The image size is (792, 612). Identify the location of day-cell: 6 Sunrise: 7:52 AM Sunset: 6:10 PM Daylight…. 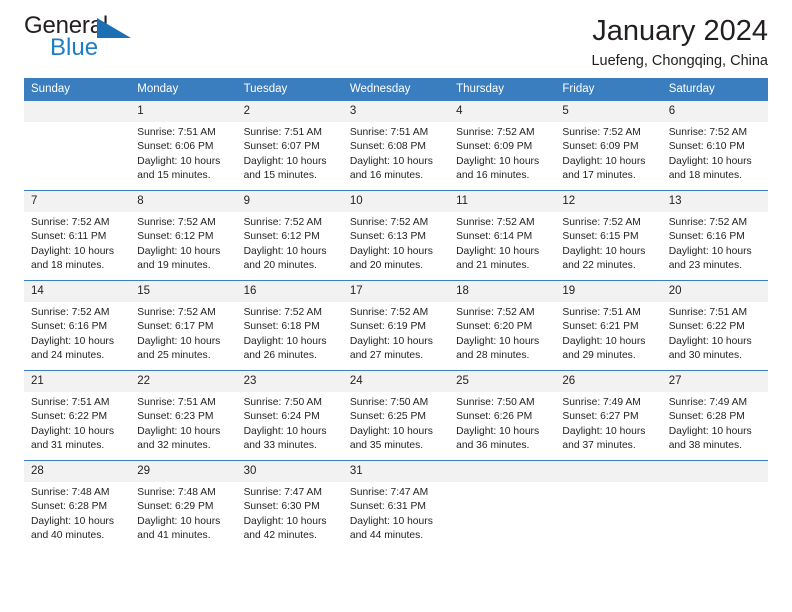
(714, 145).